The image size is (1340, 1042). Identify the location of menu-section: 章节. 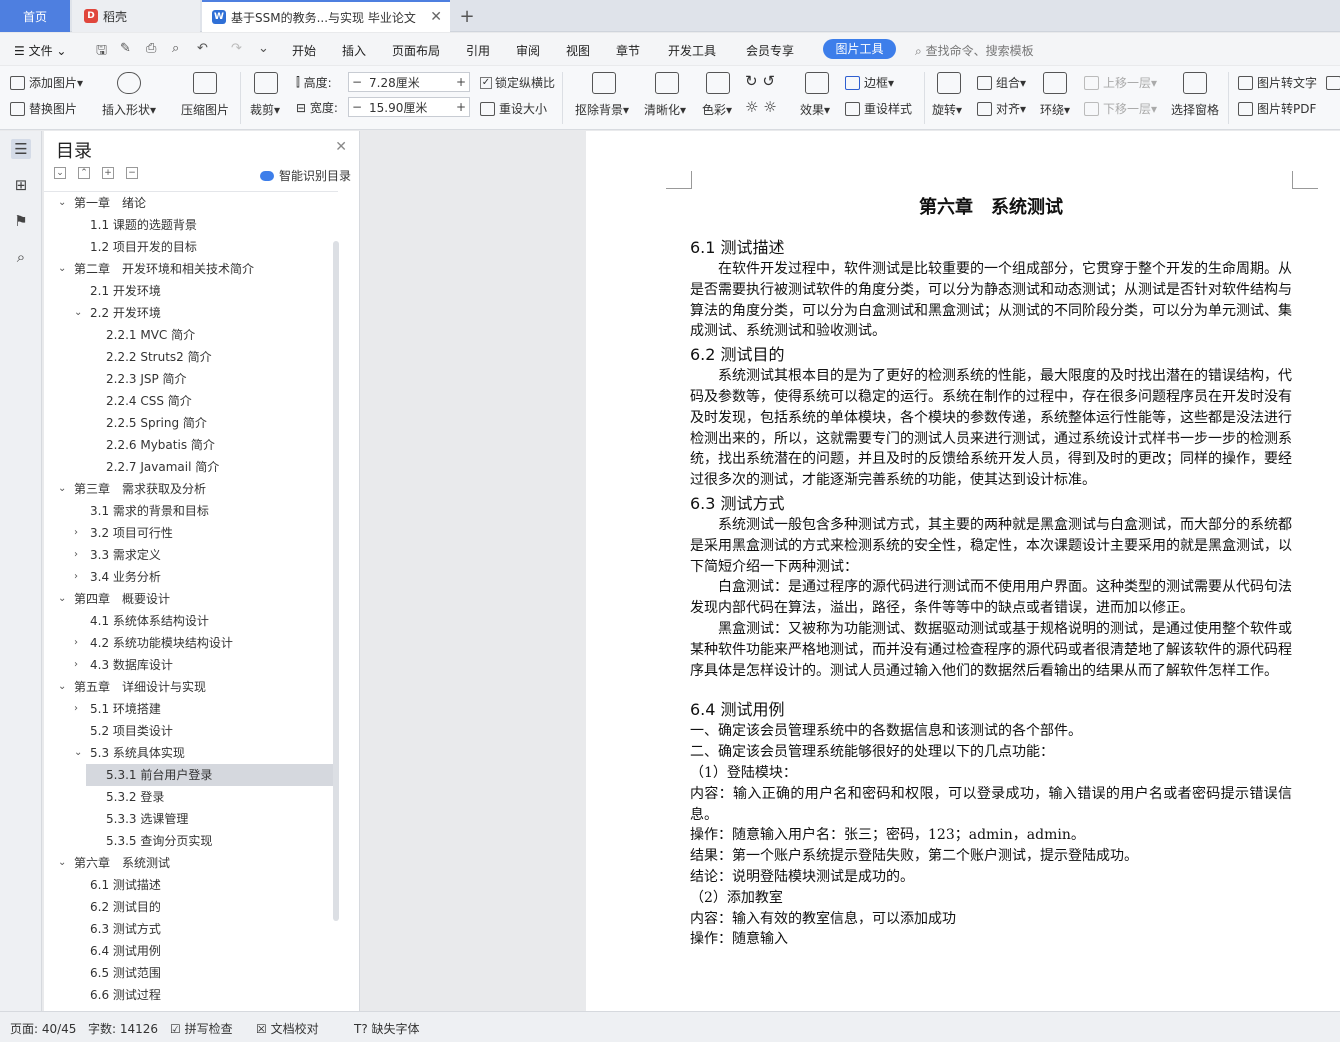
(628, 50).